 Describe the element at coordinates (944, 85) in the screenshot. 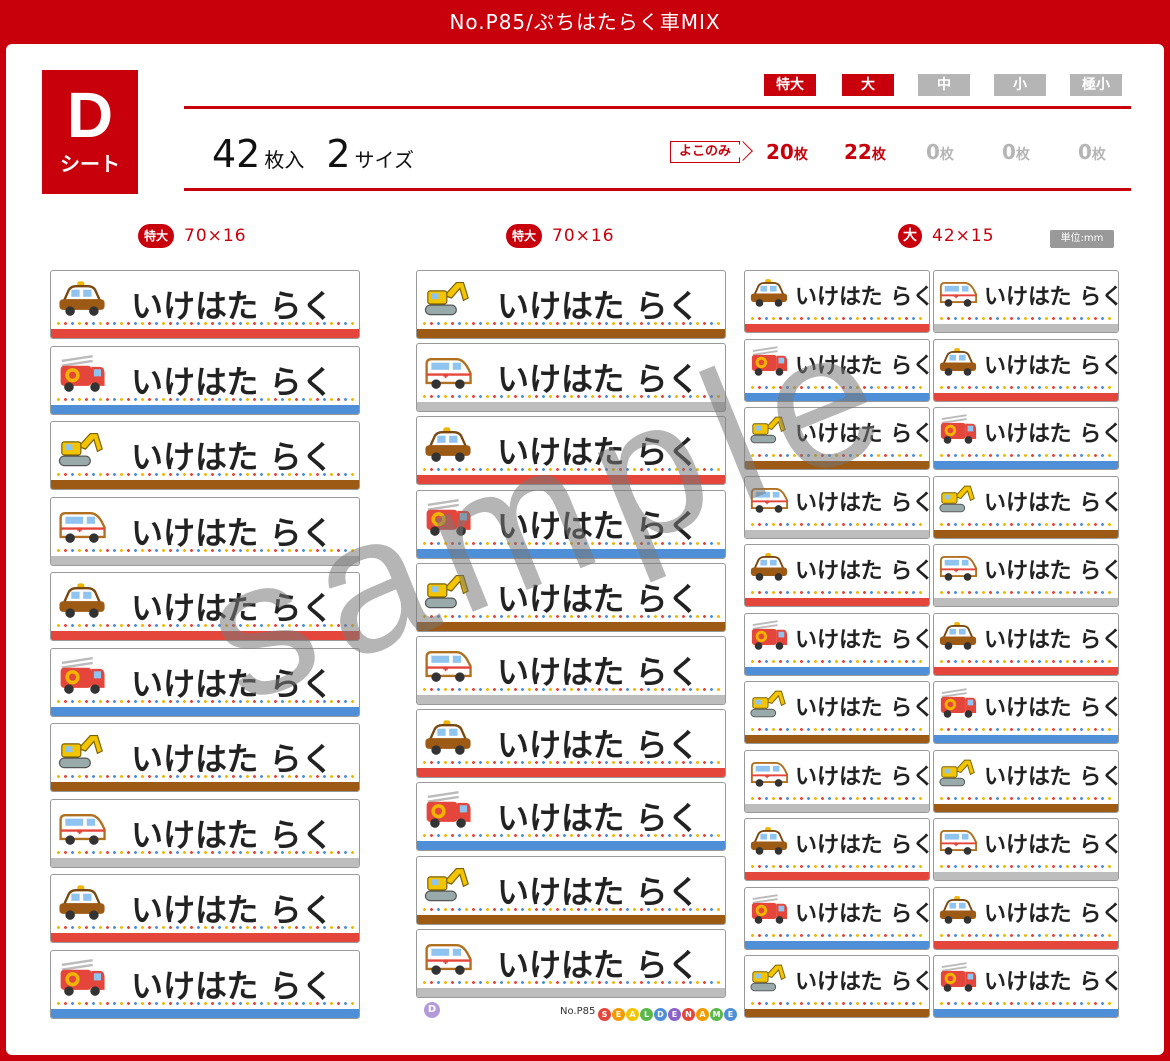

I see `size-tab: 中` at that location.